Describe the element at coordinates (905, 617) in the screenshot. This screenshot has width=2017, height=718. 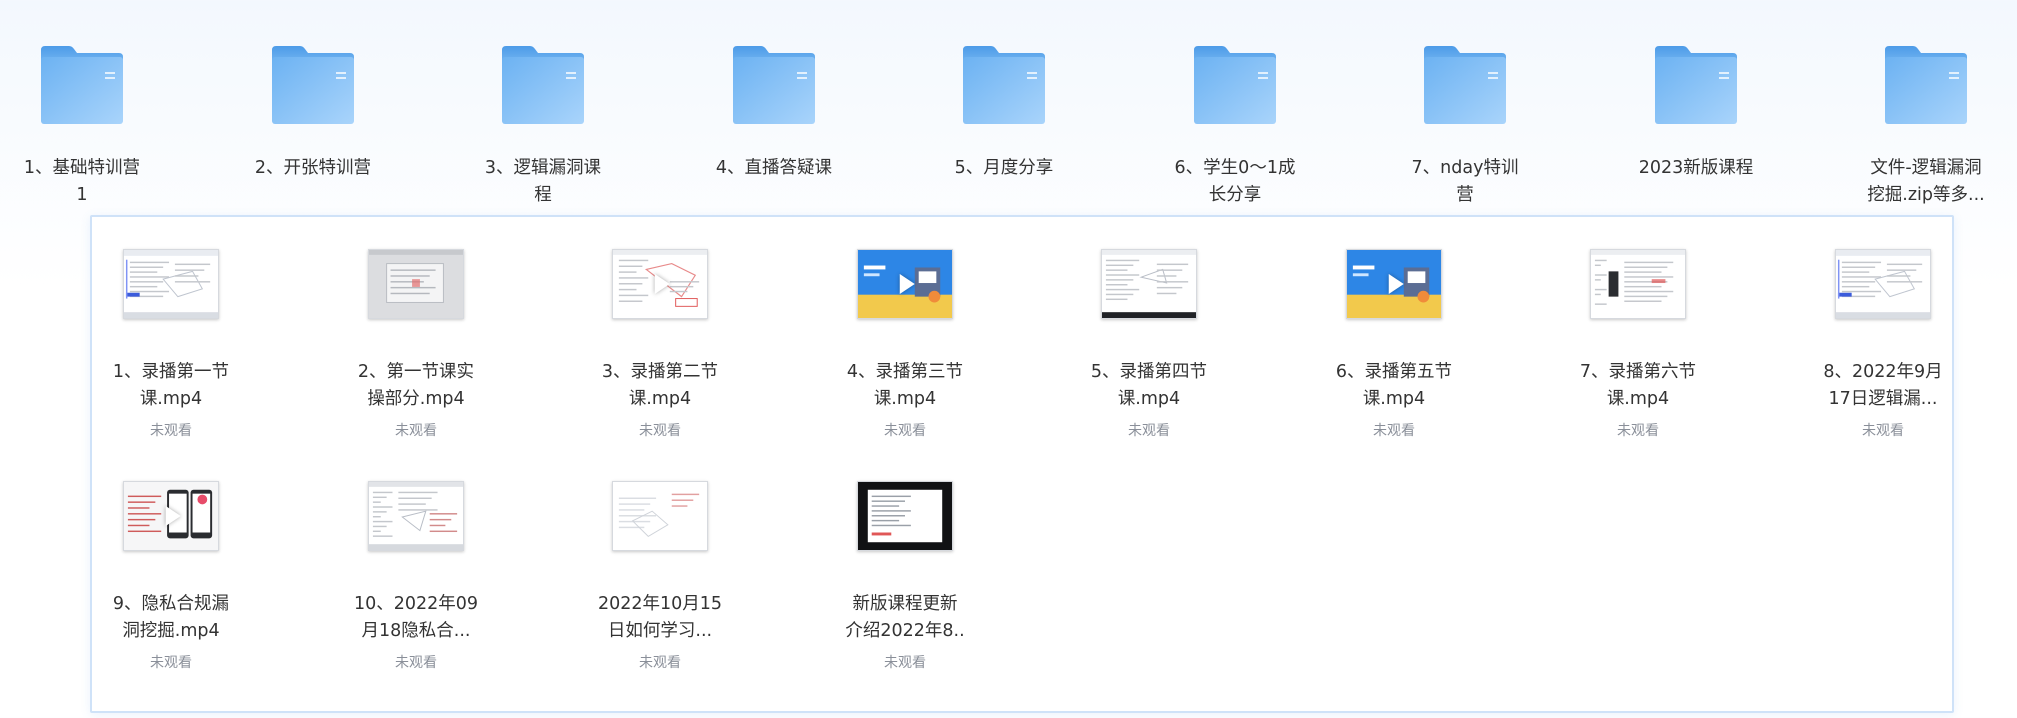
I see `file-name: 新版课程更新 介绍2022年8..` at that location.